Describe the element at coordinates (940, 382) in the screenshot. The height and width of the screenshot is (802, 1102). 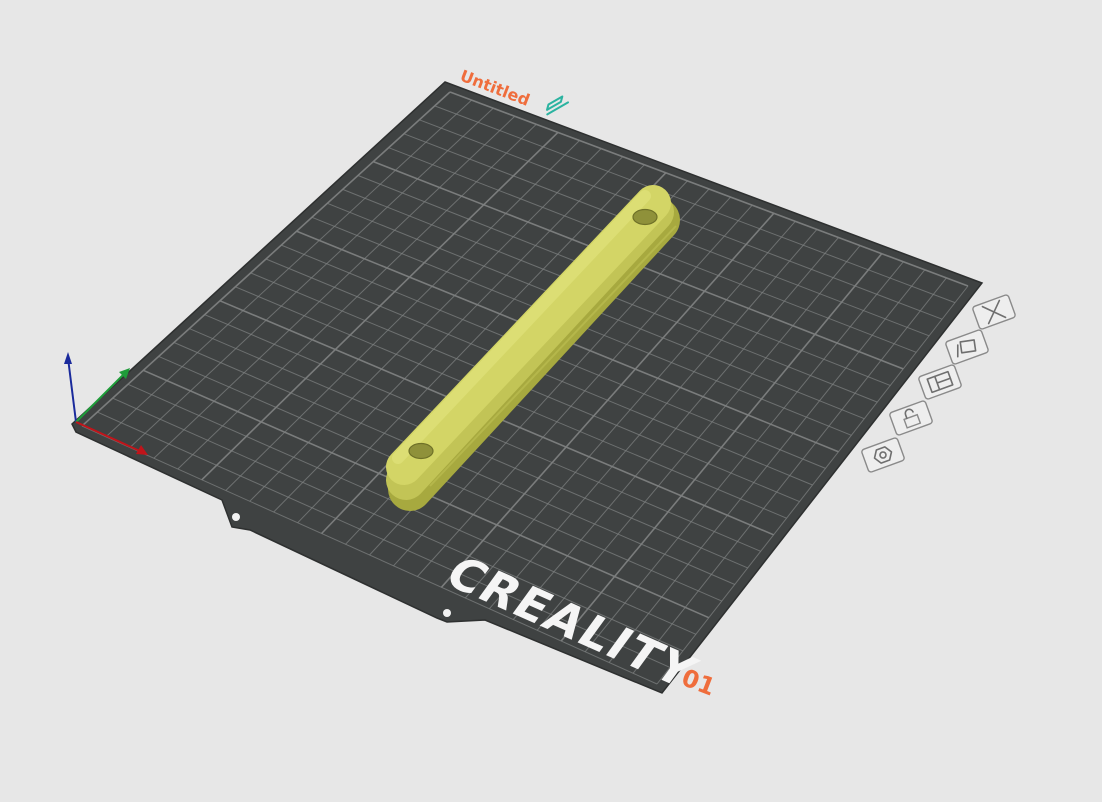
I see `arrange-button` at that location.